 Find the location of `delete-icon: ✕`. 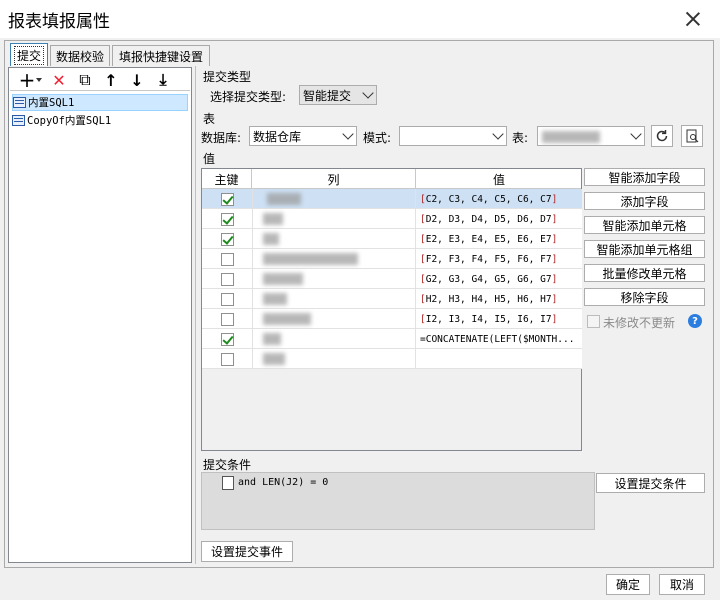

delete-icon: ✕ is located at coordinates (59, 80).